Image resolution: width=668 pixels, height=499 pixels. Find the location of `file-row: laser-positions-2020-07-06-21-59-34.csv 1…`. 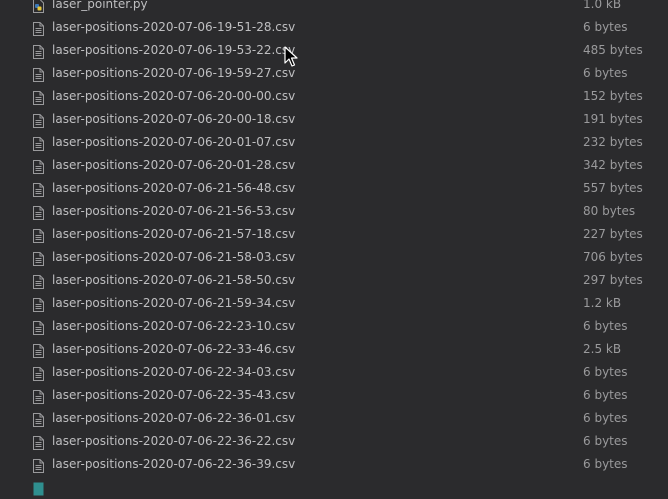

file-row: laser-positions-2020-07-06-21-59-34.csv 1… is located at coordinates (334, 303).